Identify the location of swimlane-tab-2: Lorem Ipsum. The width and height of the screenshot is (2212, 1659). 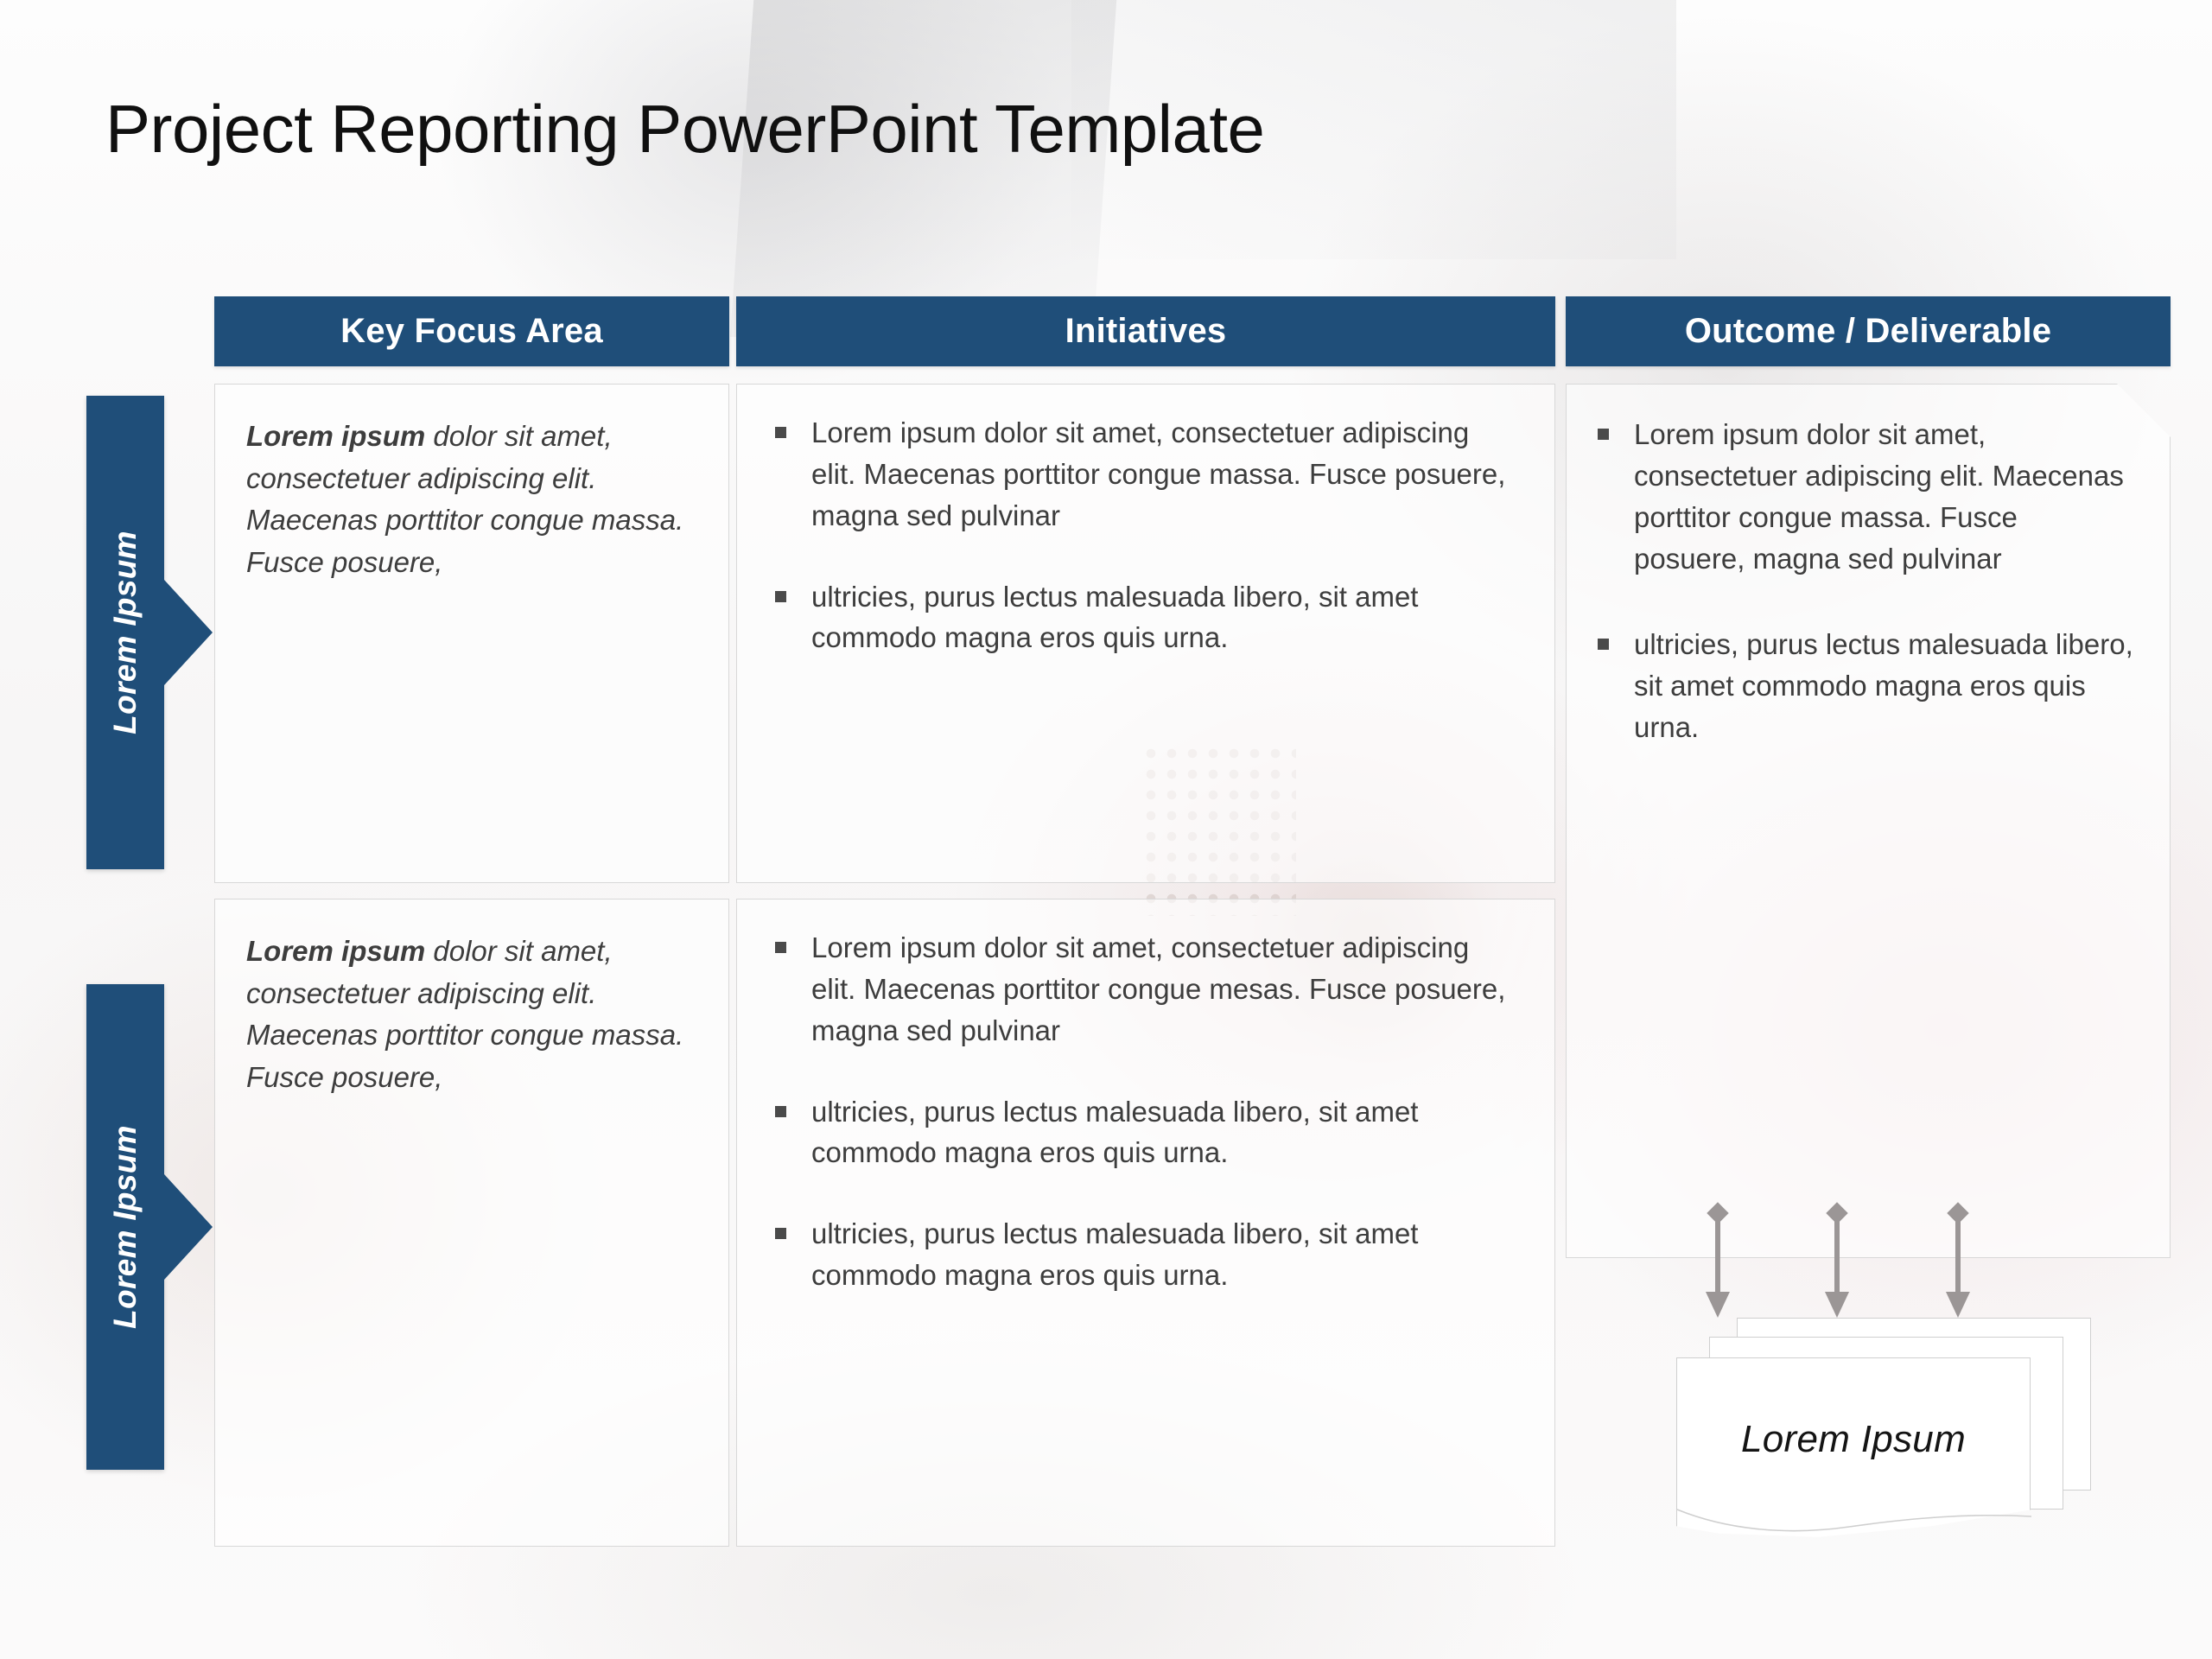
(149, 1227).